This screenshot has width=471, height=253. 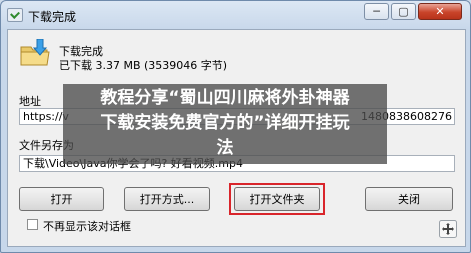 I want to click on banner-line-1: 教程分享“蜀山四川麻将外卦神器, so click(x=225, y=98).